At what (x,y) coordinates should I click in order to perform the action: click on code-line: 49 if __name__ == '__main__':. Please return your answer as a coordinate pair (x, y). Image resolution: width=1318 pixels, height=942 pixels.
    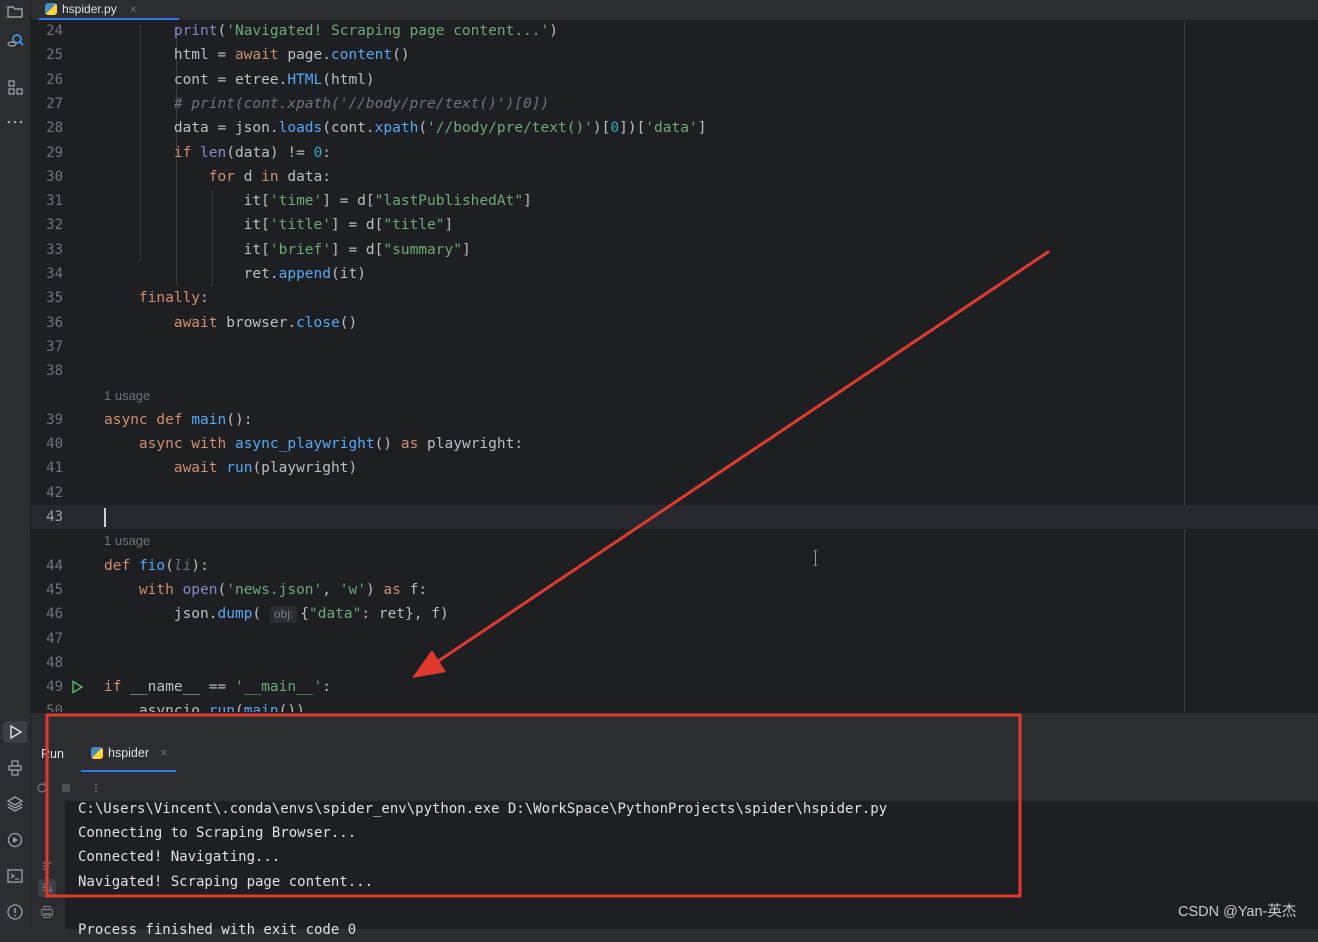
    Looking at the image, I should click on (674, 687).